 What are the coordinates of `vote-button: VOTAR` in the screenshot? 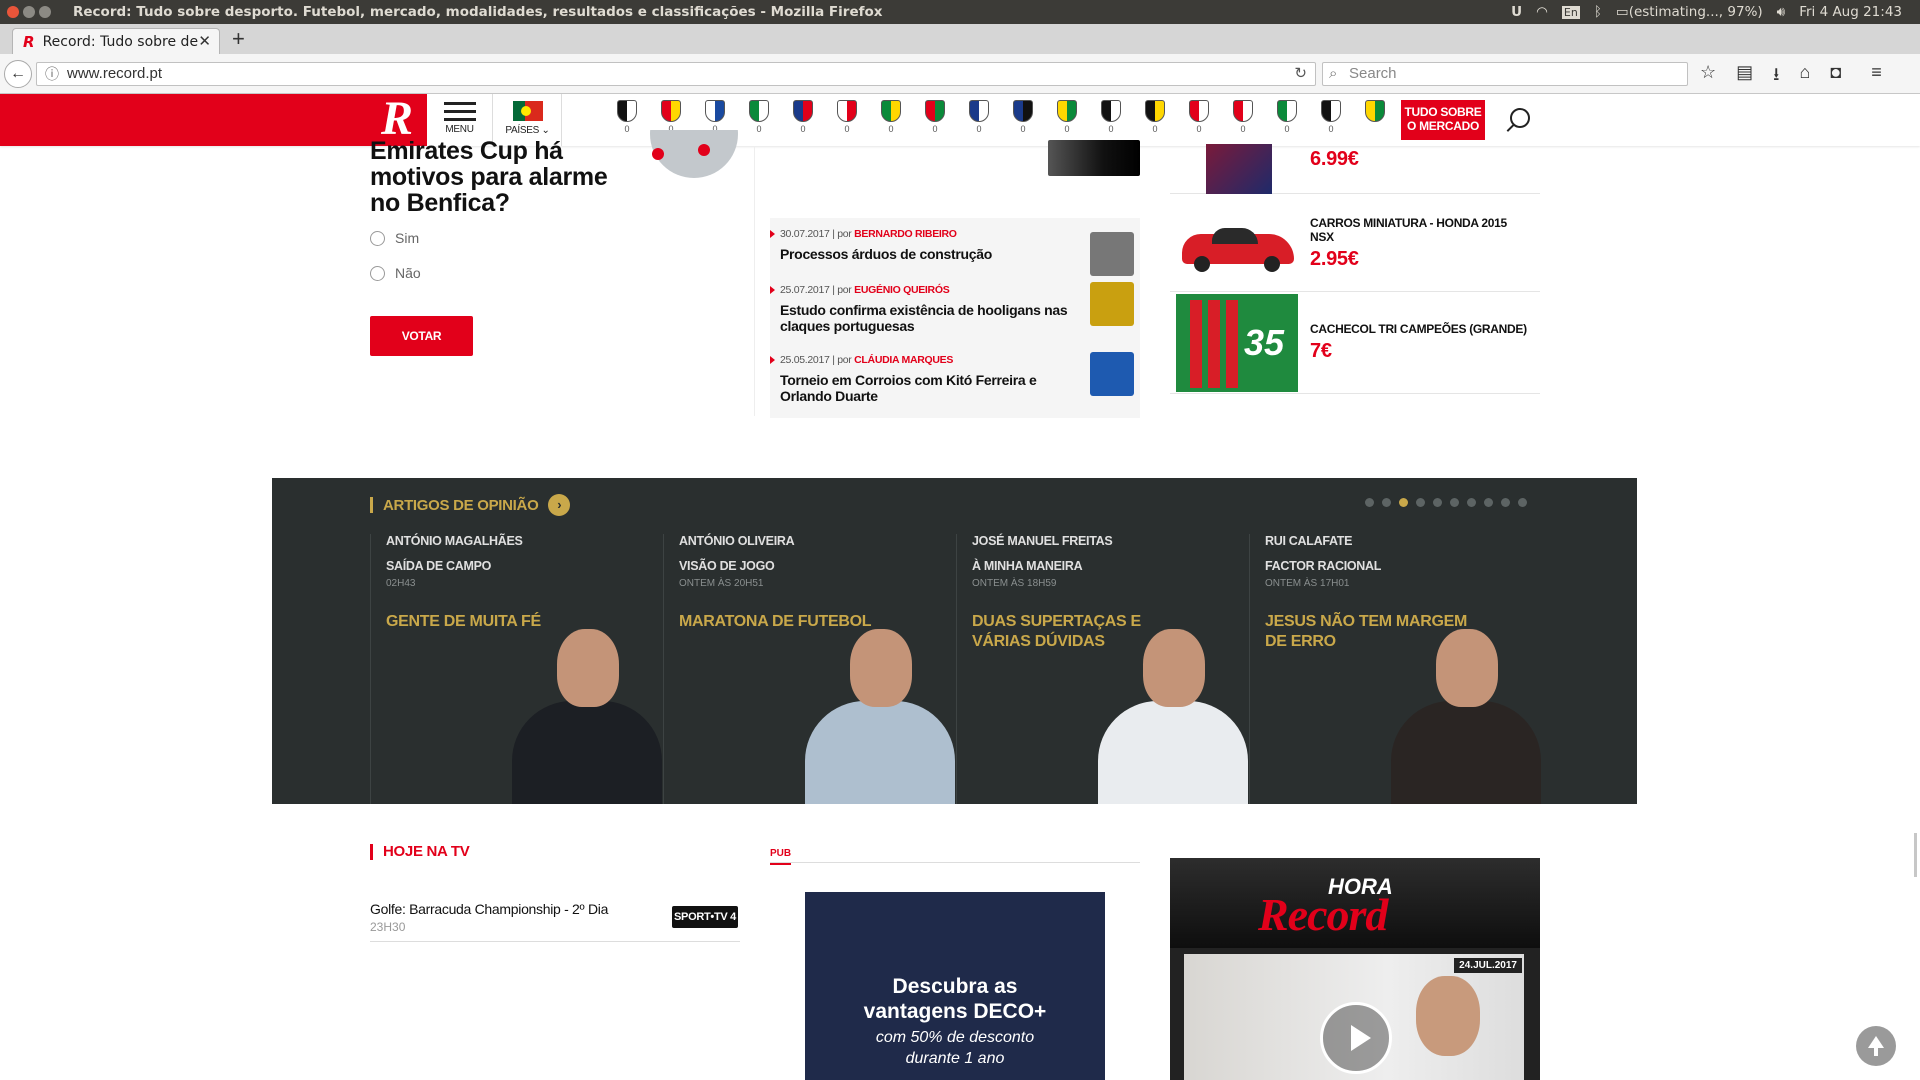 It's located at (421, 336).